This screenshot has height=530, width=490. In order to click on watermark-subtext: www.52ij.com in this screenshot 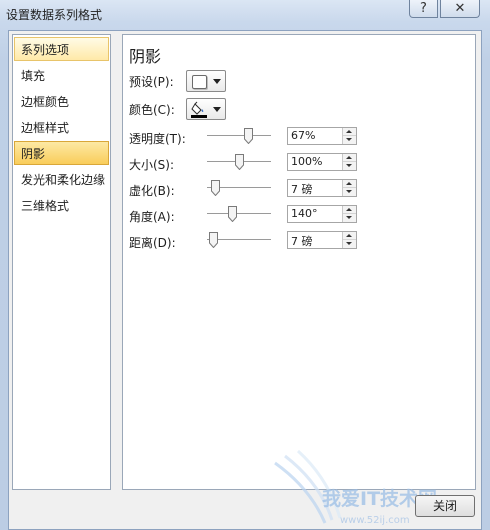, I will do `click(375, 520)`.